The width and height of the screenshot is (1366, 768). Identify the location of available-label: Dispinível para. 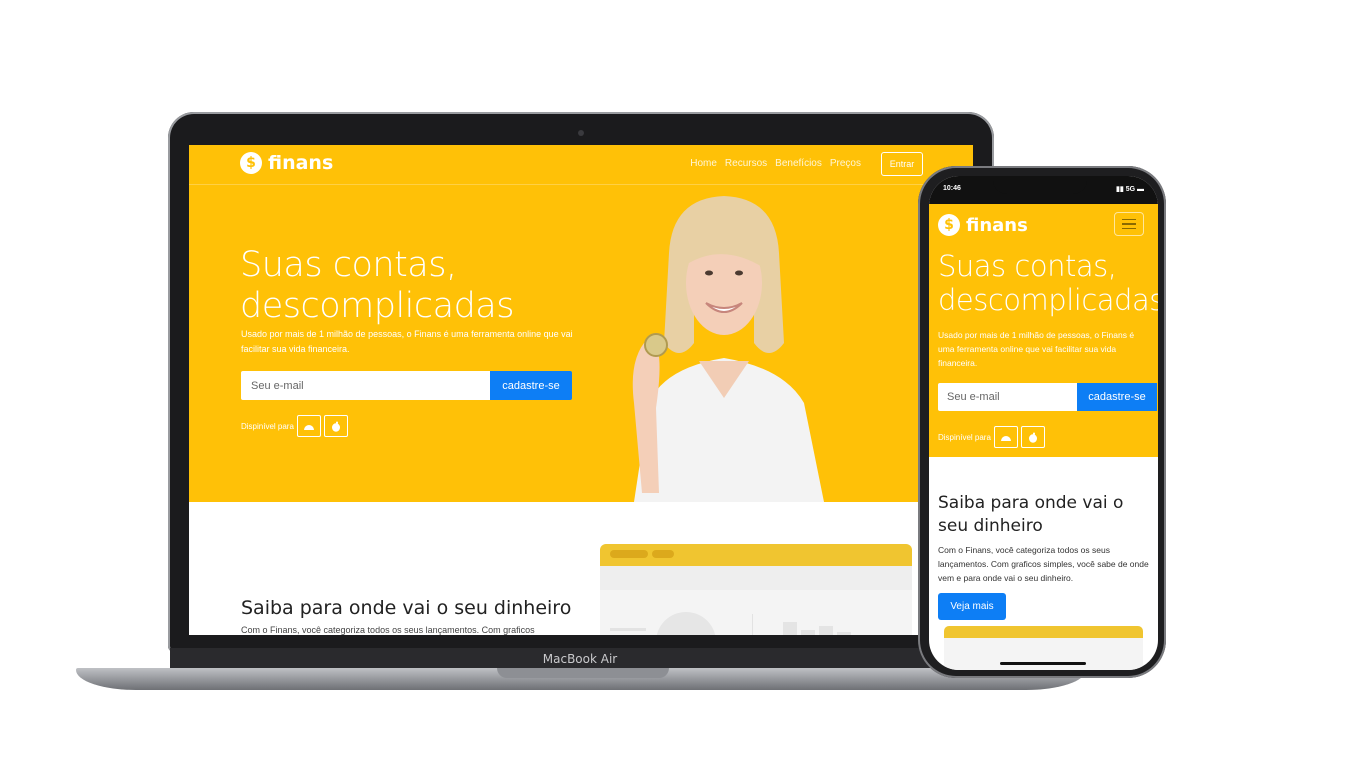
(267, 426).